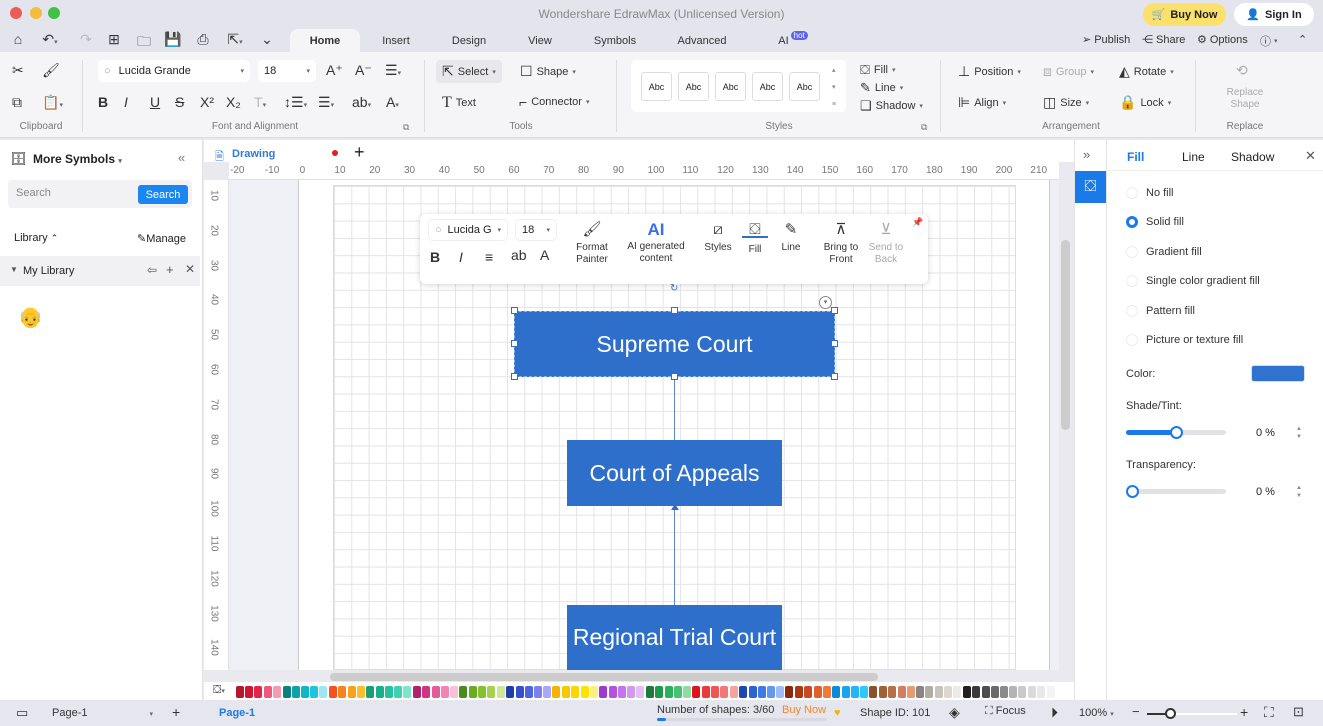 The image size is (1323, 726). What do you see at coordinates (841, 244) in the screenshot?
I see `ft-bring-front: ⊼ Bring to Front` at bounding box center [841, 244].